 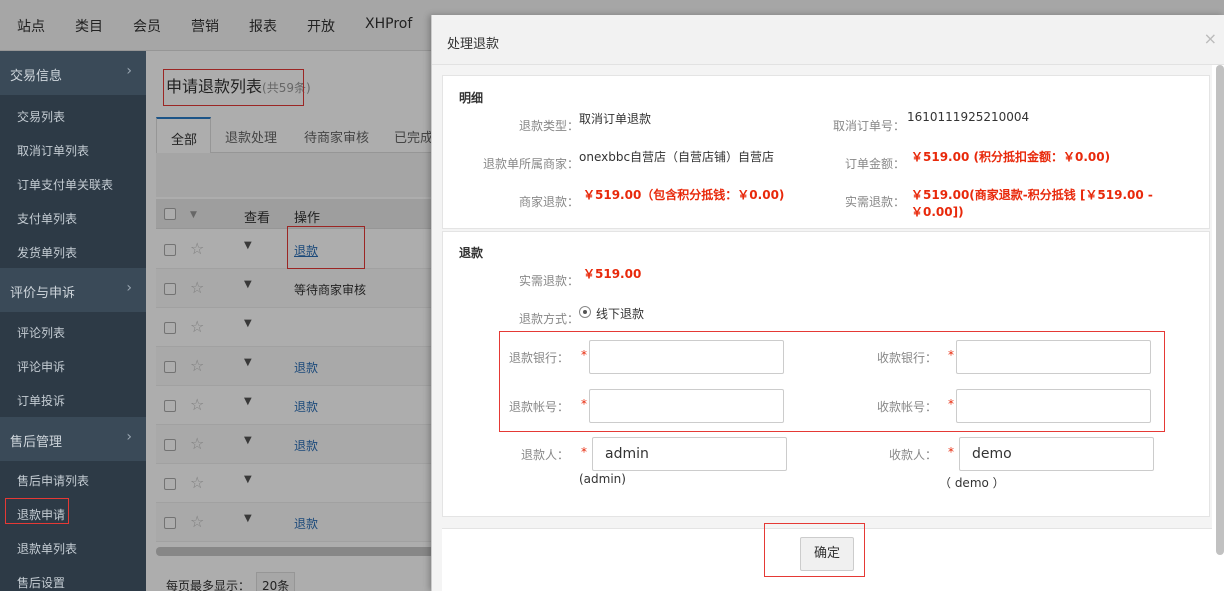 I want to click on refund-type-label: 退款类型：, so click(x=548, y=126).